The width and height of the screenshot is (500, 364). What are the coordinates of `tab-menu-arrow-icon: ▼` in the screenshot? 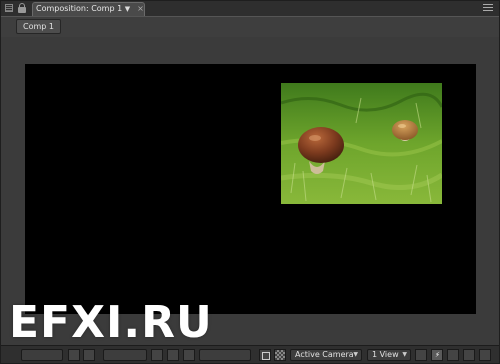 It's located at (127, 9).